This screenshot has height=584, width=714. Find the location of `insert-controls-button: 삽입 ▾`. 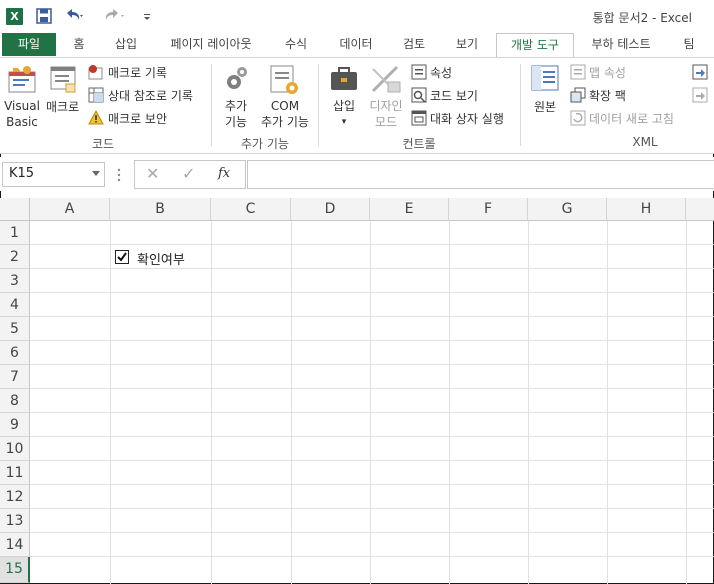

insert-controls-button: 삽입 ▾ is located at coordinates (344, 114).